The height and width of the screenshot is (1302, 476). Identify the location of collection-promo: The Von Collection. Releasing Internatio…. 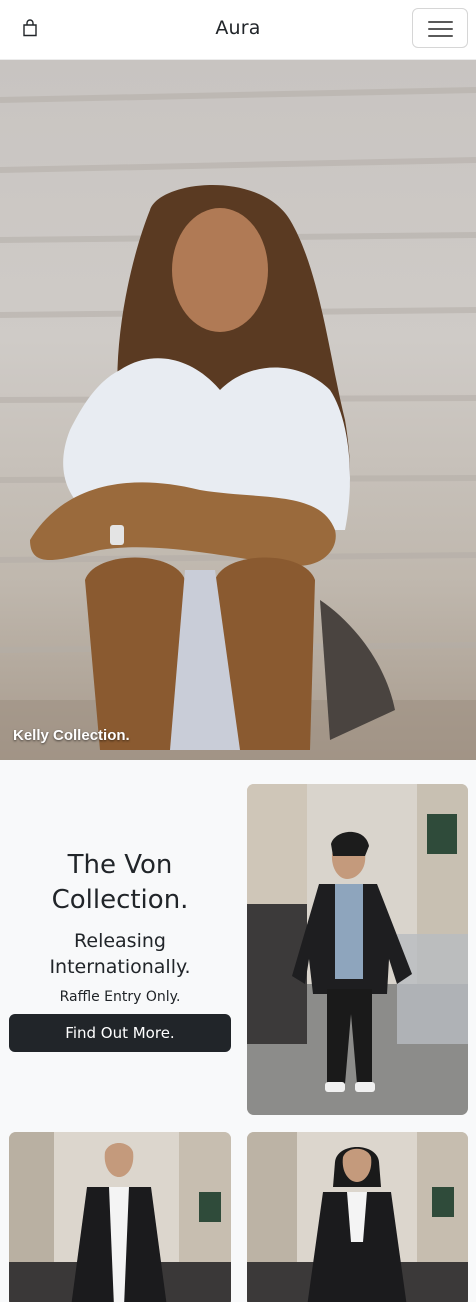
(120, 950).